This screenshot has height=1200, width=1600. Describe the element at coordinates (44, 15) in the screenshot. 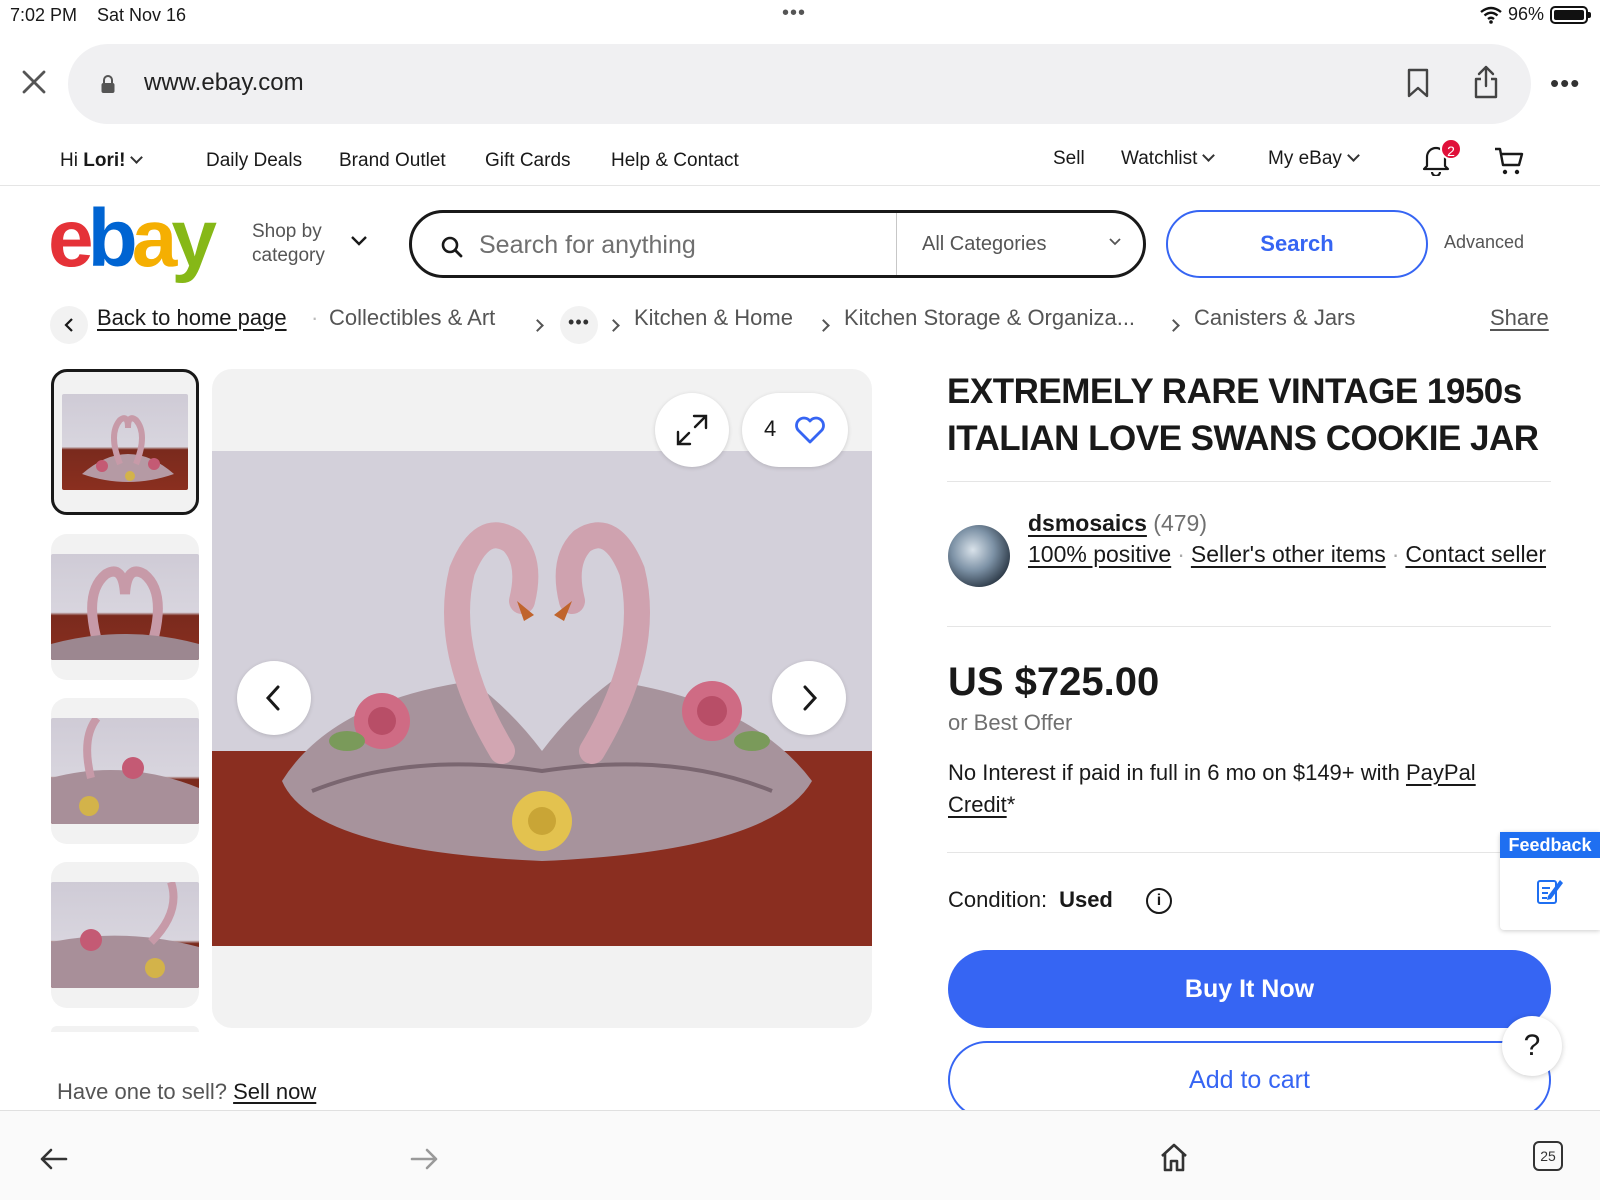

I see `status-time: 7:02 PM` at that location.